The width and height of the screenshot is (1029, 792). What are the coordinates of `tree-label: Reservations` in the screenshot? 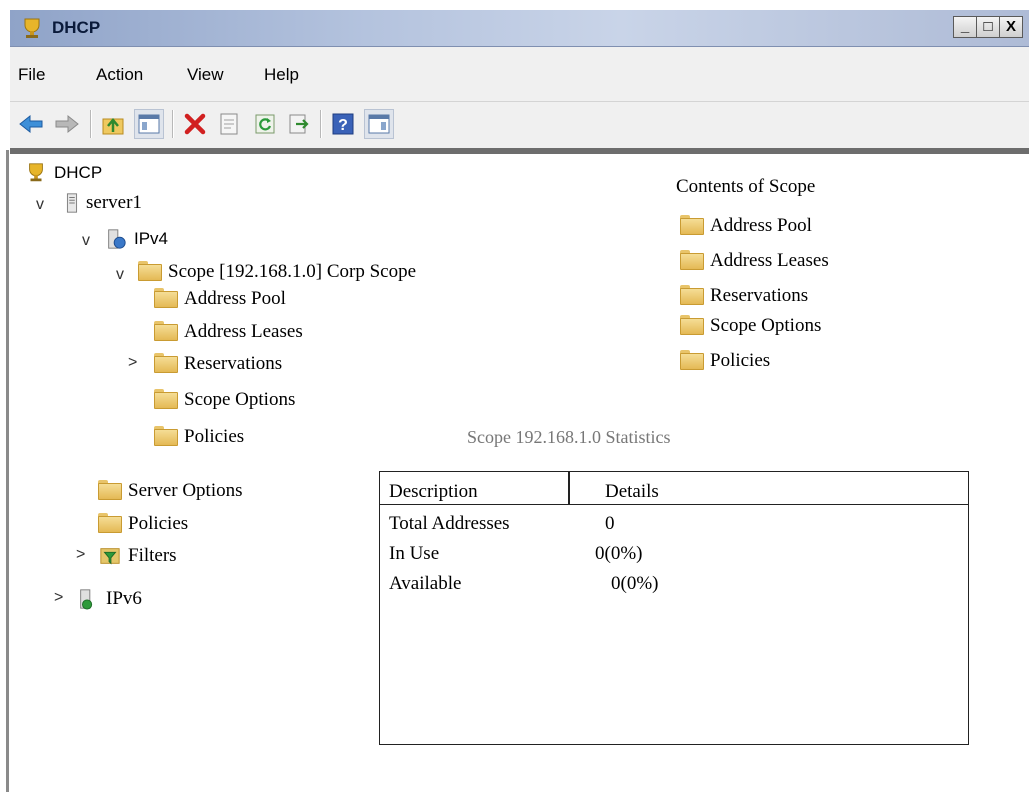 It's located at (233, 363).